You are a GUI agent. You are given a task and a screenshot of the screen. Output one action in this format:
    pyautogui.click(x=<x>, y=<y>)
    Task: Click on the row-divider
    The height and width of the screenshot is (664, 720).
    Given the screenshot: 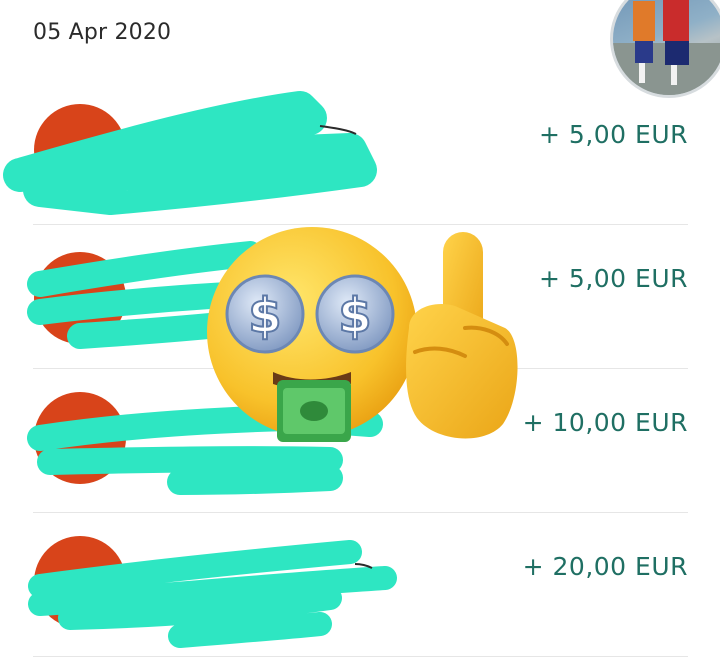 What is the action you would take?
    pyautogui.click(x=360, y=656)
    